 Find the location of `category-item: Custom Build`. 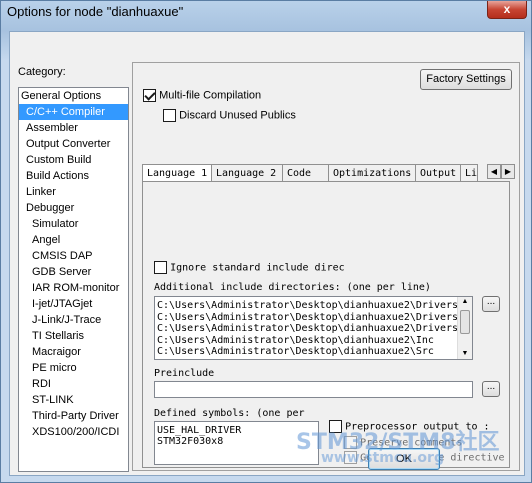

category-item: Custom Build is located at coordinates (73, 160).